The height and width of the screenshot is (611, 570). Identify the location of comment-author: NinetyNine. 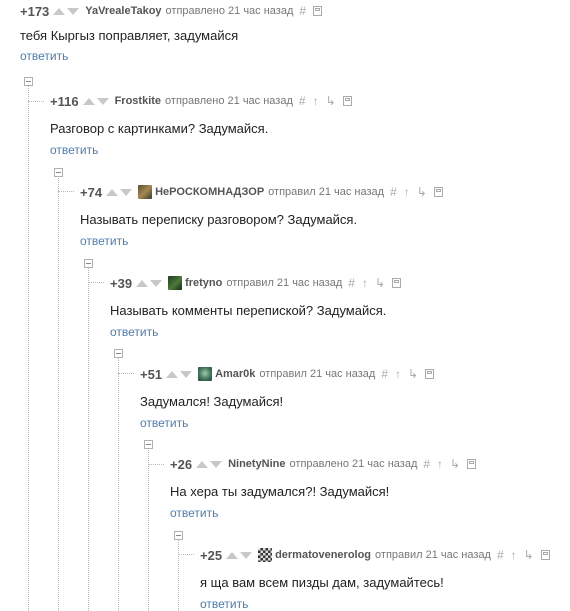
(256, 464).